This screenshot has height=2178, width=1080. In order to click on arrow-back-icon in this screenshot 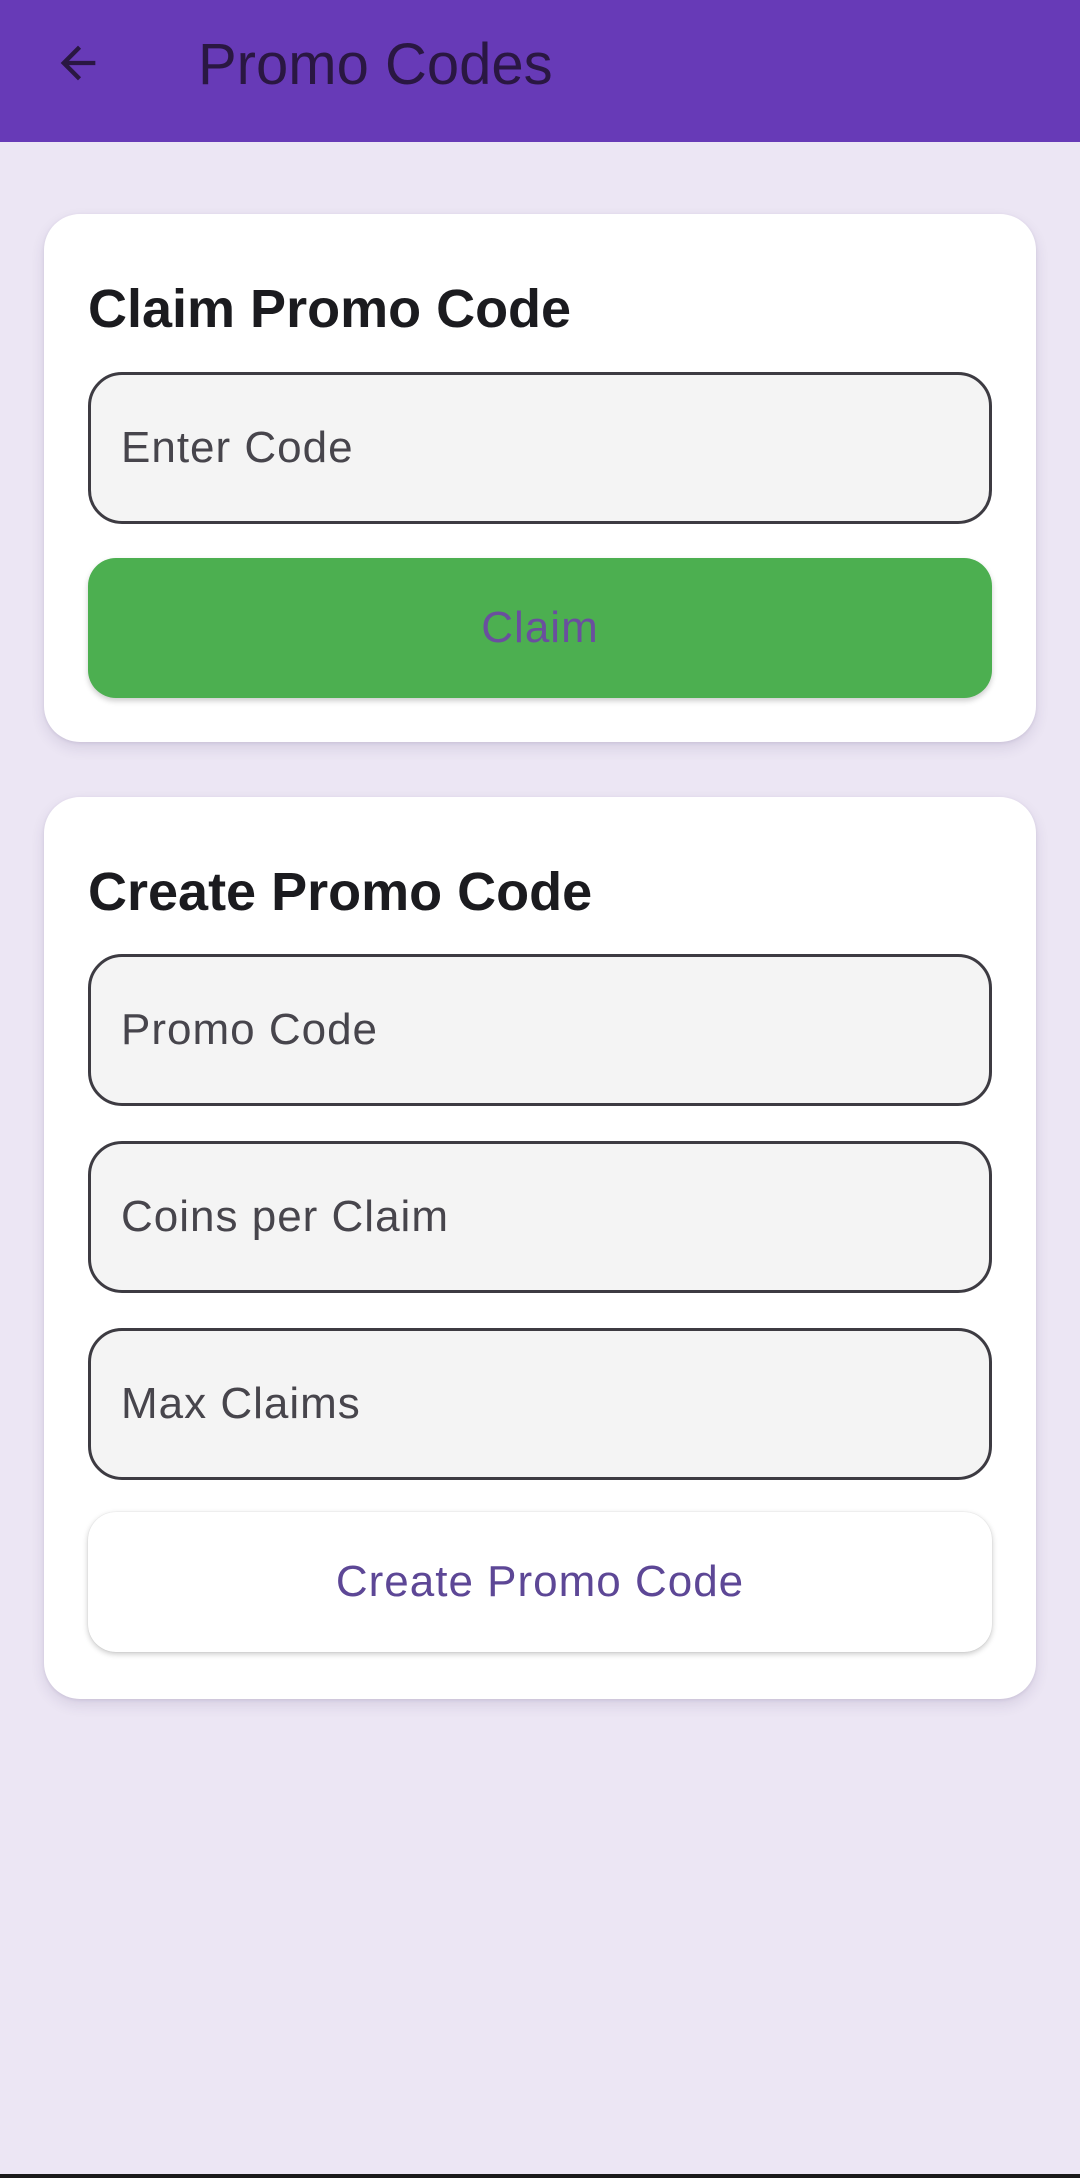, I will do `click(78, 63)`.